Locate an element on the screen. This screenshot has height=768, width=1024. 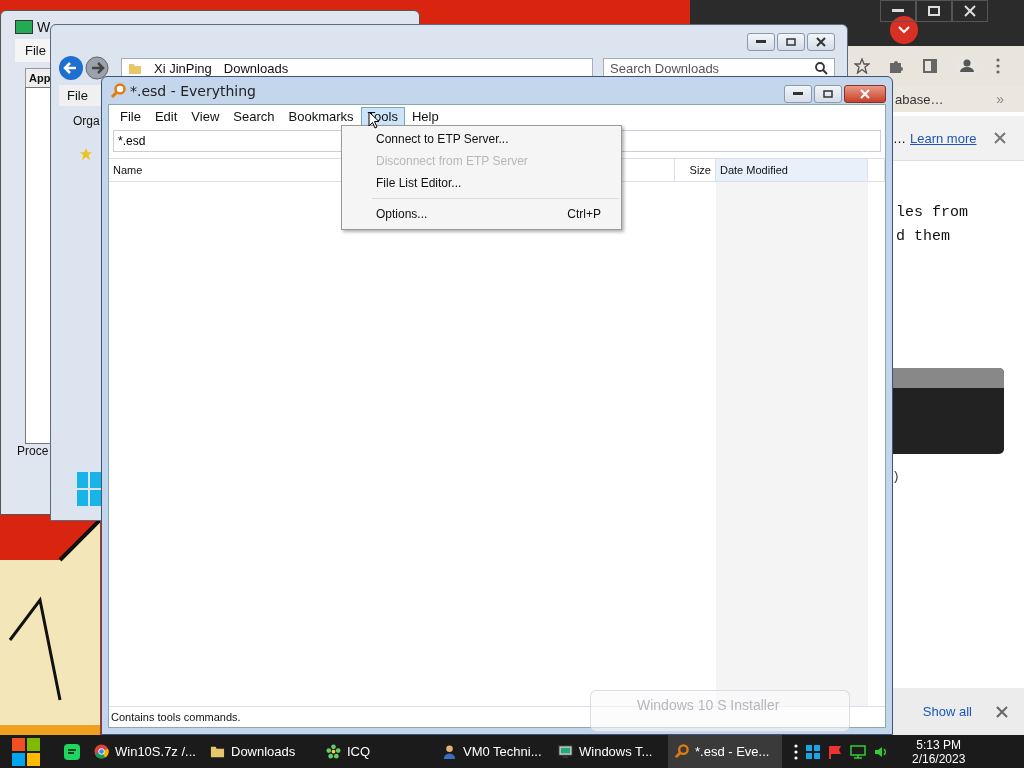
breadcrumb-item: Xi JinPing is located at coordinates (183, 68).